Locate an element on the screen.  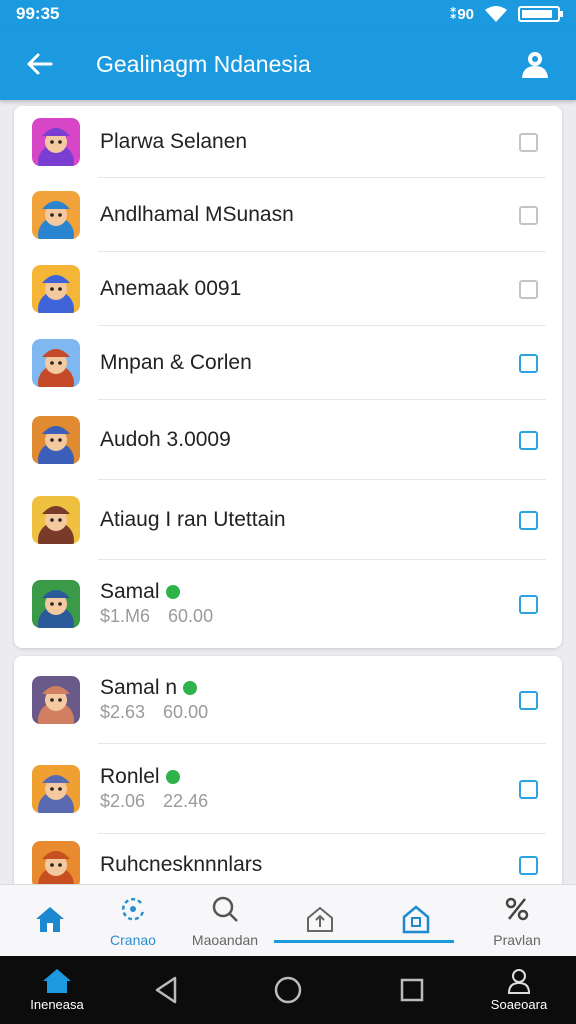
price-value: $2.63 is located at coordinates (123, 712).